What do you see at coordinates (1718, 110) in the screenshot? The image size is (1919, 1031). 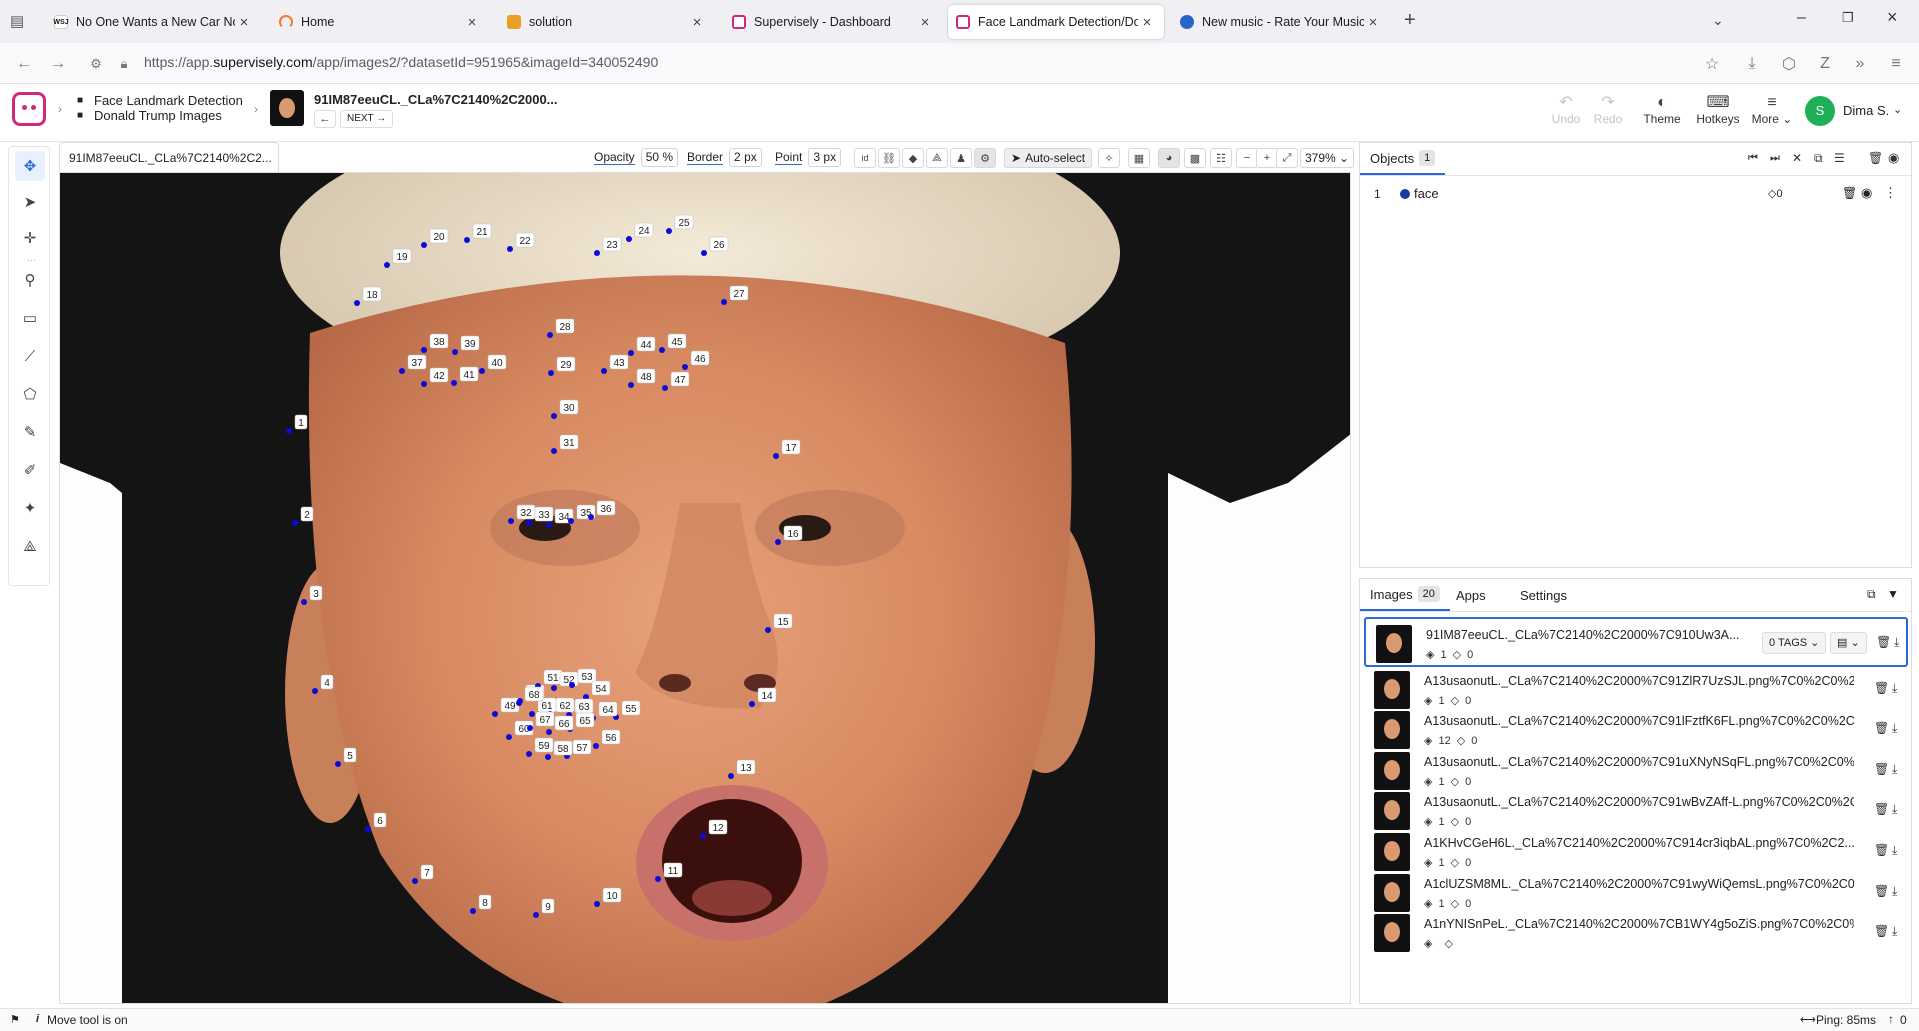 I see `hotkeys-button: ⌨ Hotkeys` at bounding box center [1718, 110].